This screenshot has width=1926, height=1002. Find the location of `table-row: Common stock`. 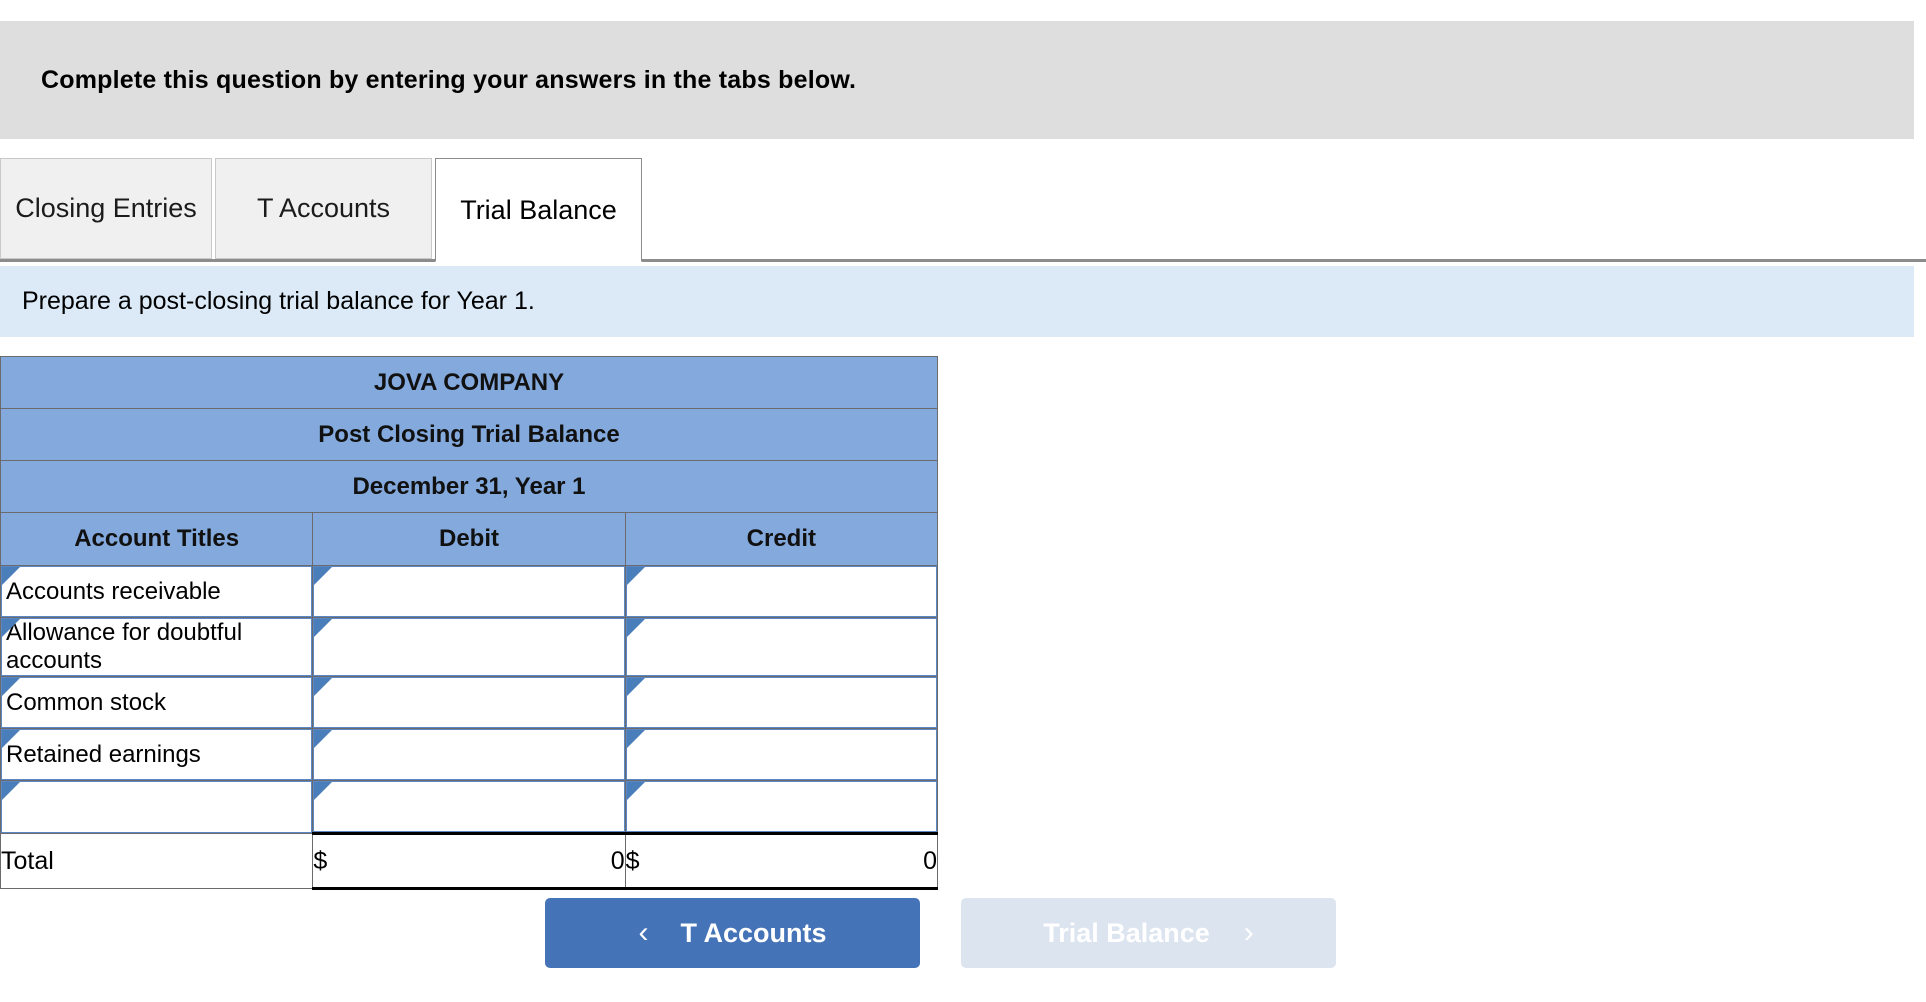

table-row: Common stock is located at coordinates (469, 702).